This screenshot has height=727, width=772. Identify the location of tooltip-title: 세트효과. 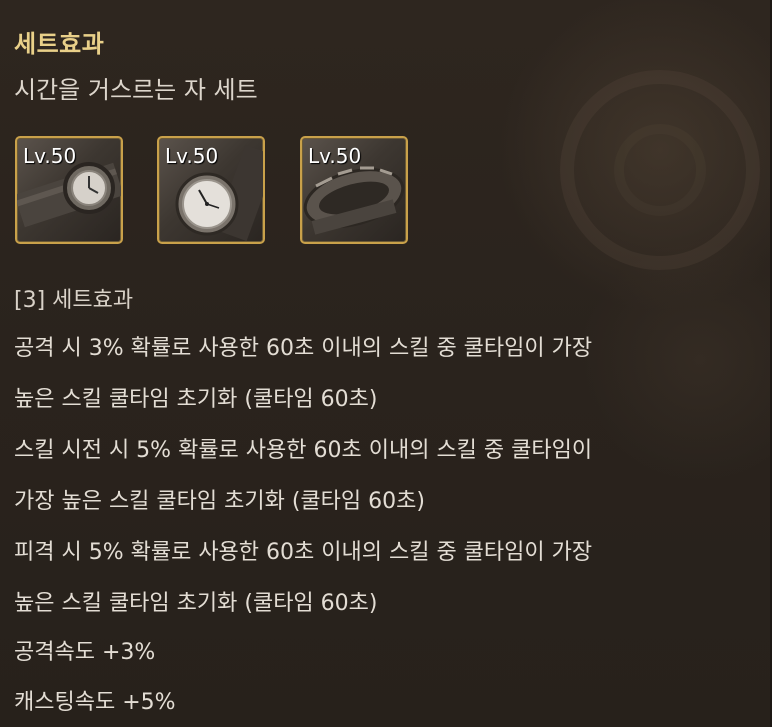
(59, 44).